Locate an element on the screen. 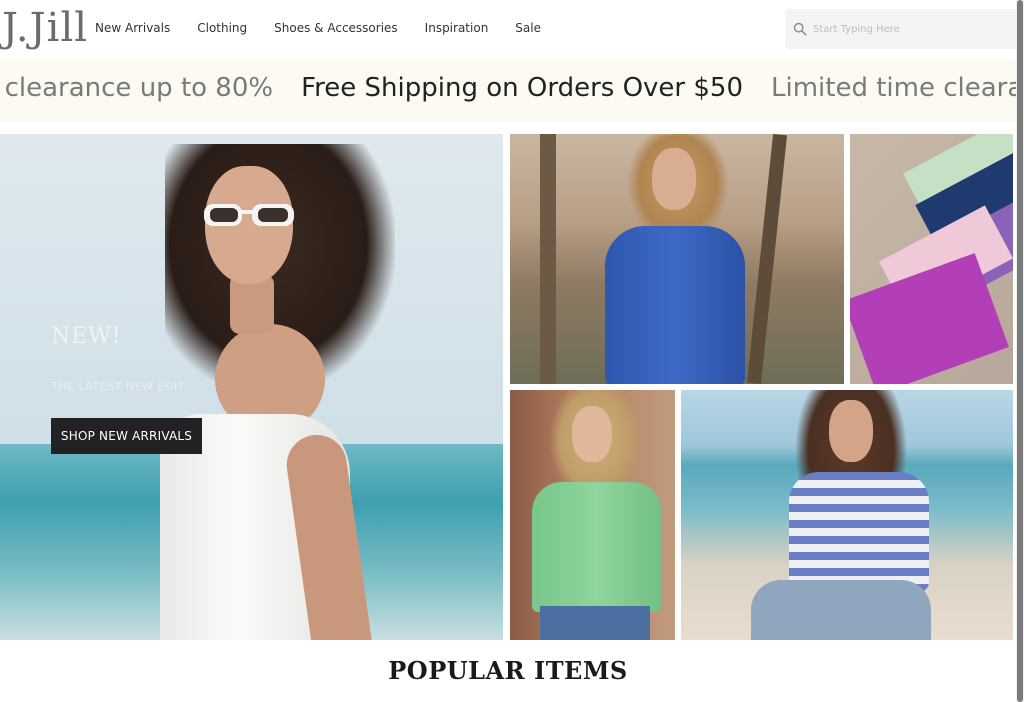 This screenshot has width=1024, height=702. sunglasses-image is located at coordinates (249, 215).